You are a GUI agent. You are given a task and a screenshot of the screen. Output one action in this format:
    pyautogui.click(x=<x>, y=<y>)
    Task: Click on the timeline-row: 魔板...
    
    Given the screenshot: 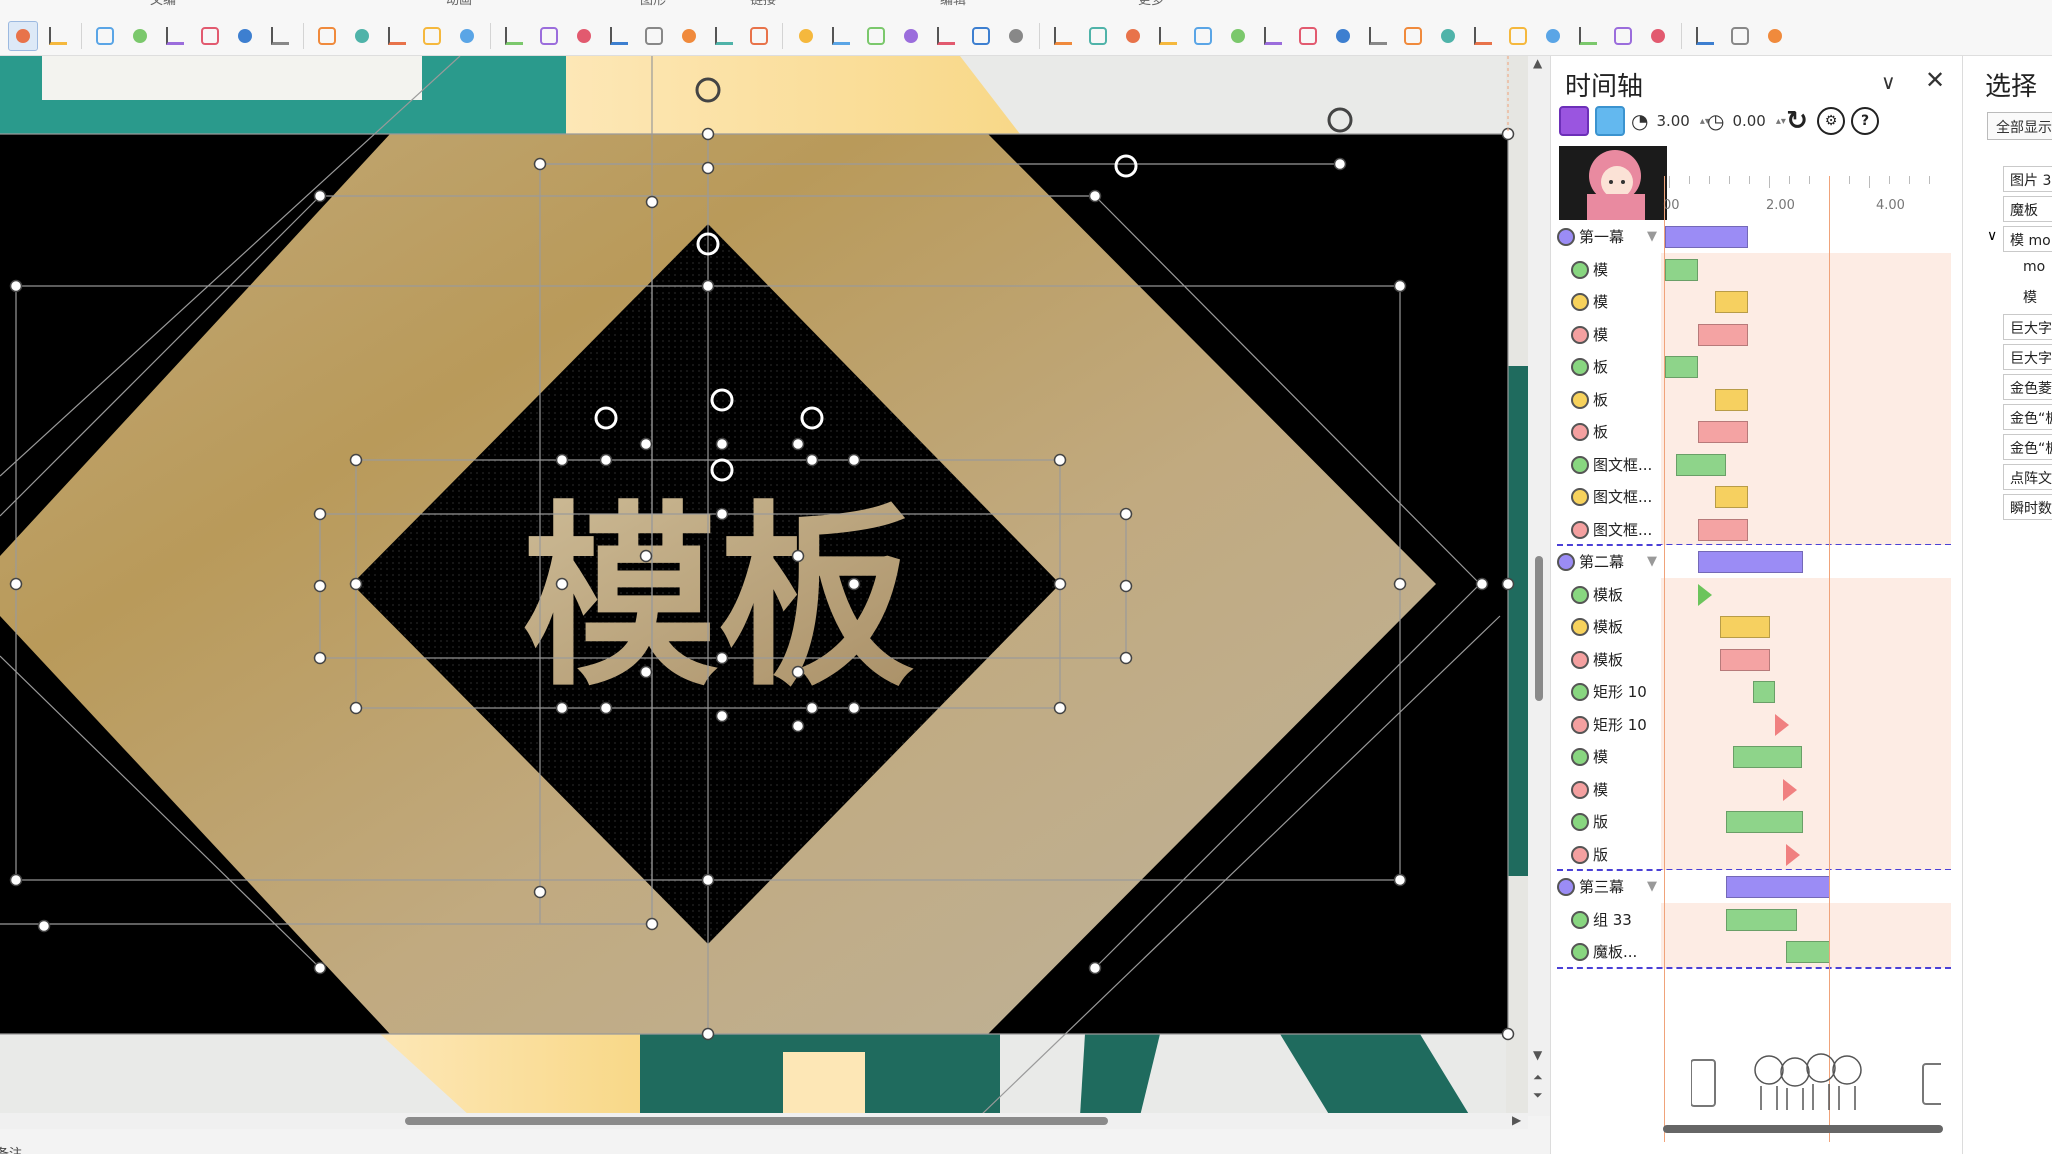 What is the action you would take?
    pyautogui.click(x=1751, y=951)
    